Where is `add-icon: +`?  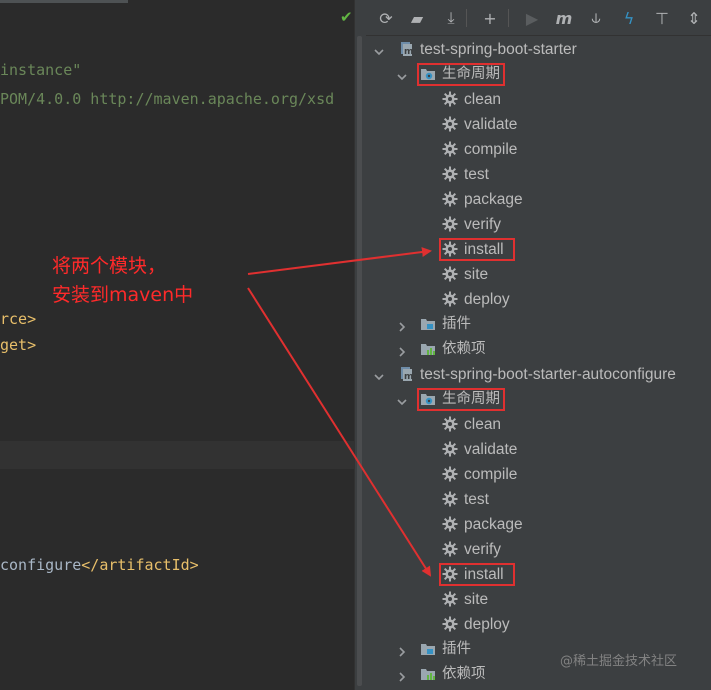
add-icon: + is located at coordinates (490, 18).